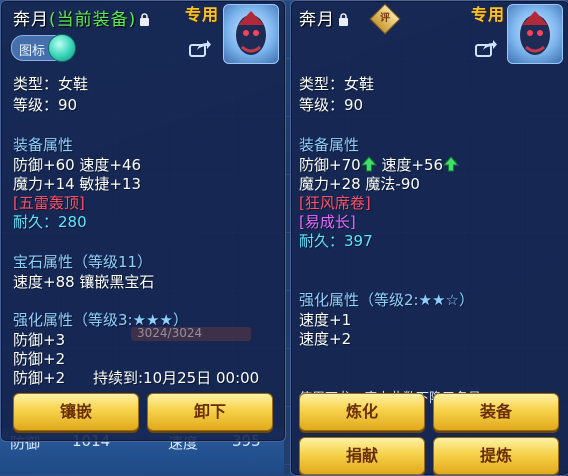 This screenshot has width=568, height=476. I want to click on attr-line-1: 防御+60 速度+46, so click(77, 165).